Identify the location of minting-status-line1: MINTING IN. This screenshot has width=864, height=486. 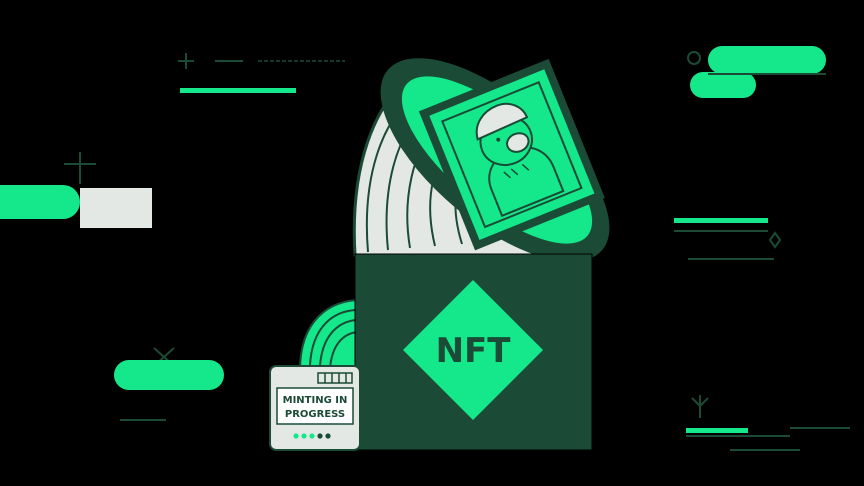
(315, 400).